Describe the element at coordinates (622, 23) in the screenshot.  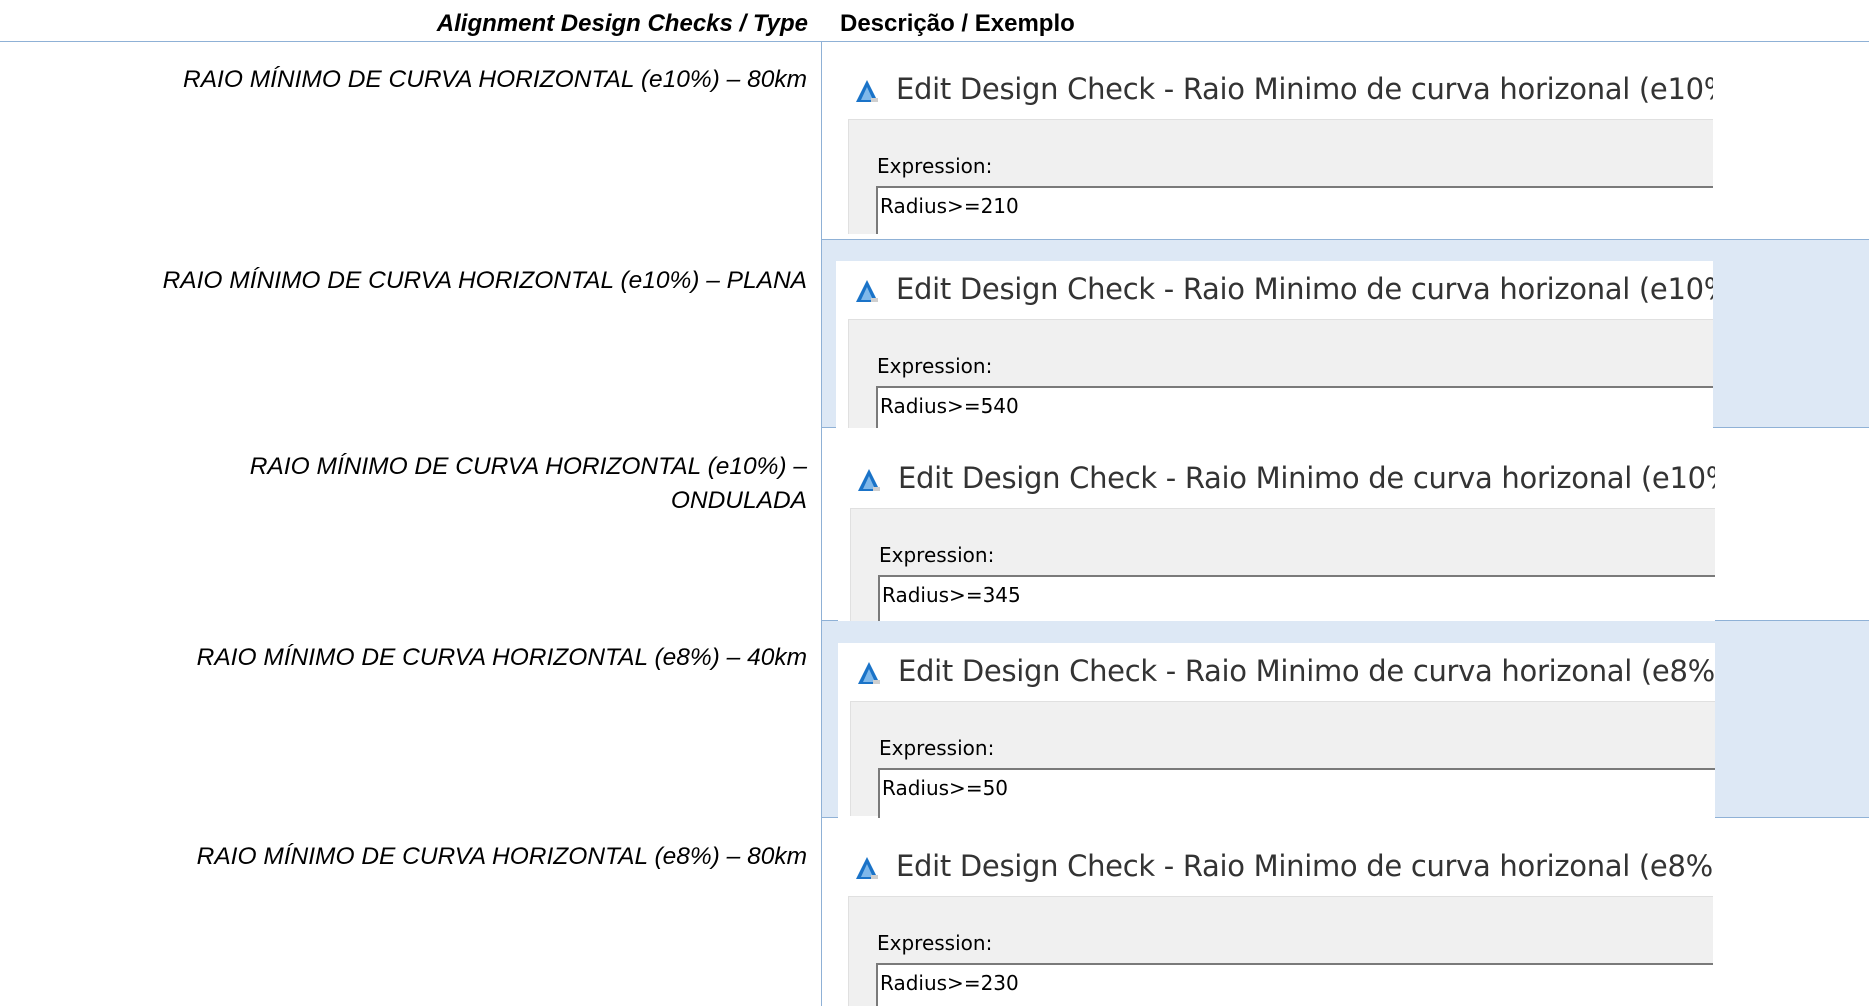
I see `column-header-type: Alignment Design Checks / Type` at that location.